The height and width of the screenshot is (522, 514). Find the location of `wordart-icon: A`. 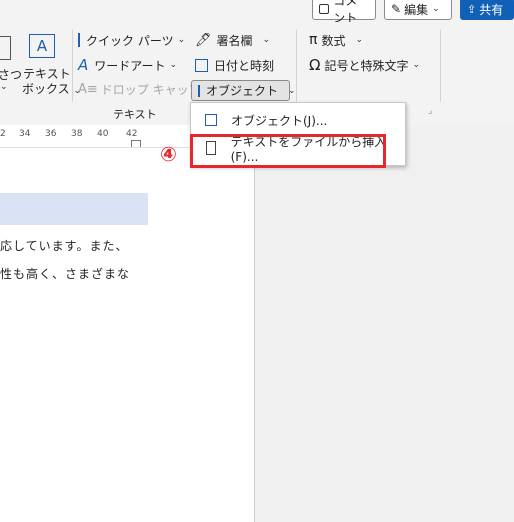

wordart-icon: A is located at coordinates (83, 65).